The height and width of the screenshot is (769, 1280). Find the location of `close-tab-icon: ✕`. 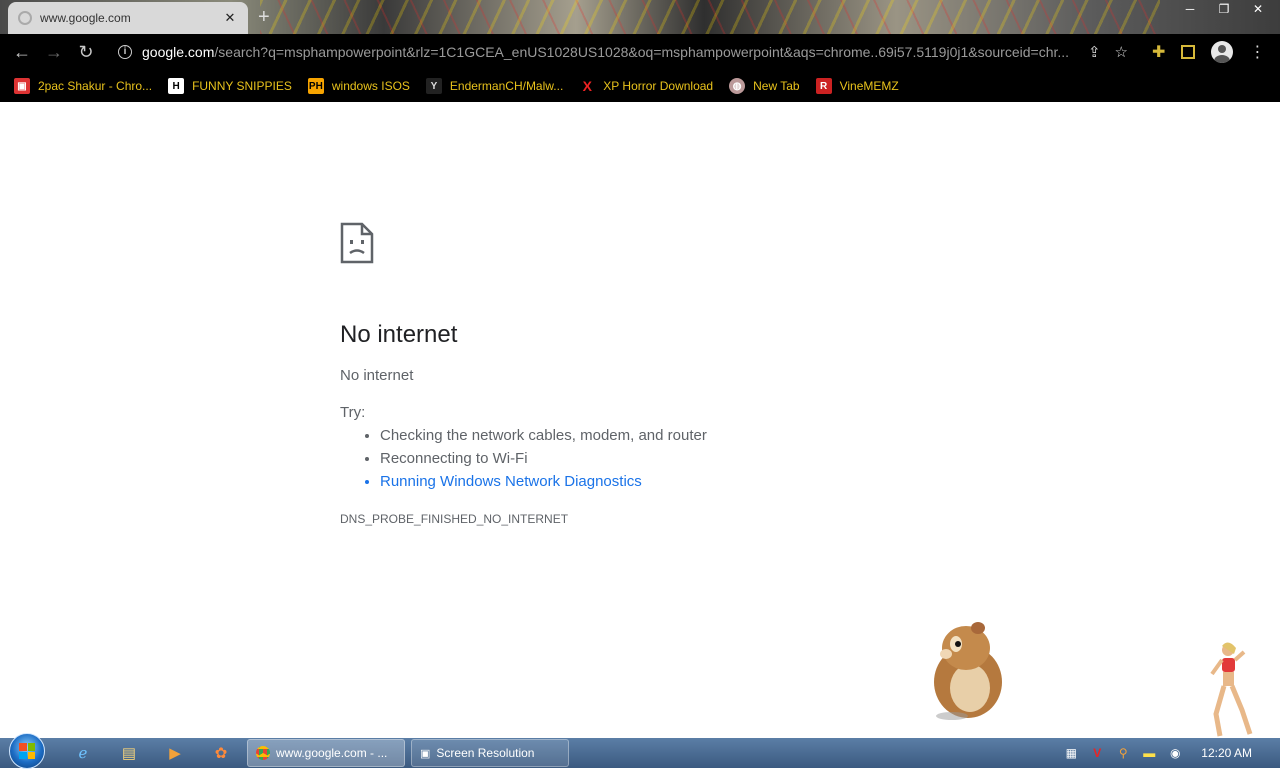

close-tab-icon: ✕ is located at coordinates (230, 18).